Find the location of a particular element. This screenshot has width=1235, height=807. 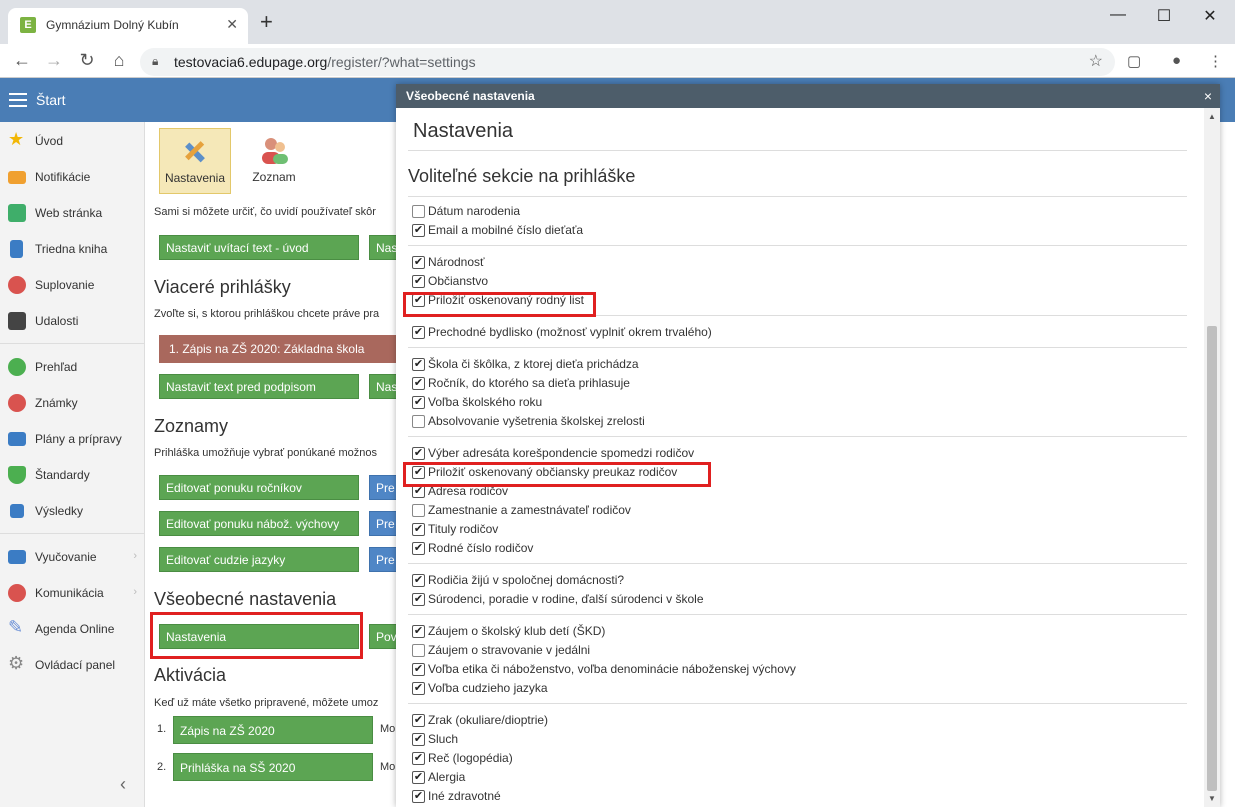

activation-ss-button: Prihláška na SŠ 2020 is located at coordinates (273, 767).